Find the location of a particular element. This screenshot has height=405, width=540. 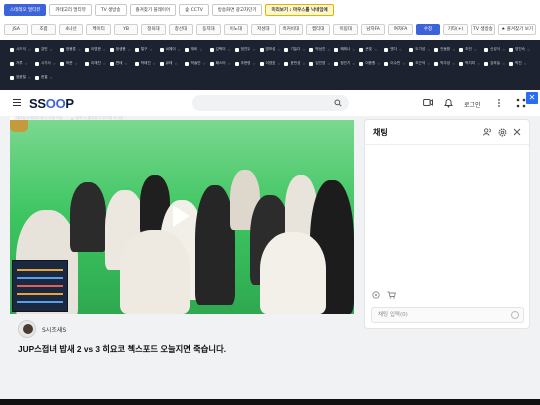

category-tab-11: 캡티대 is located at coordinates (318, 29).